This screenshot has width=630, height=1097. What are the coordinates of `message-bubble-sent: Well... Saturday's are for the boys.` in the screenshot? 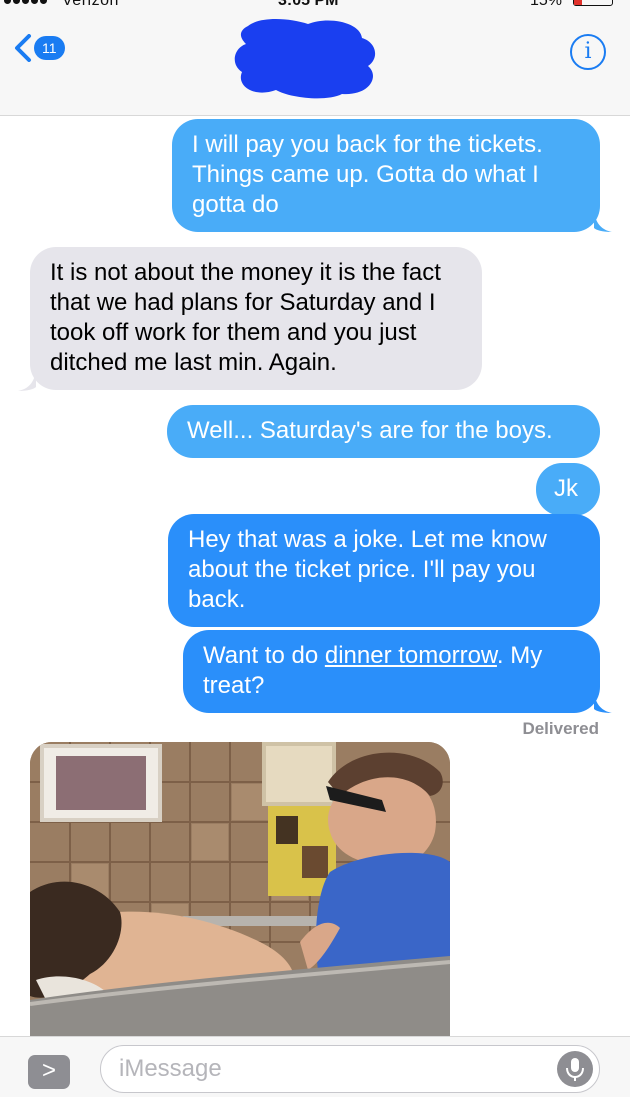 It's located at (383, 431).